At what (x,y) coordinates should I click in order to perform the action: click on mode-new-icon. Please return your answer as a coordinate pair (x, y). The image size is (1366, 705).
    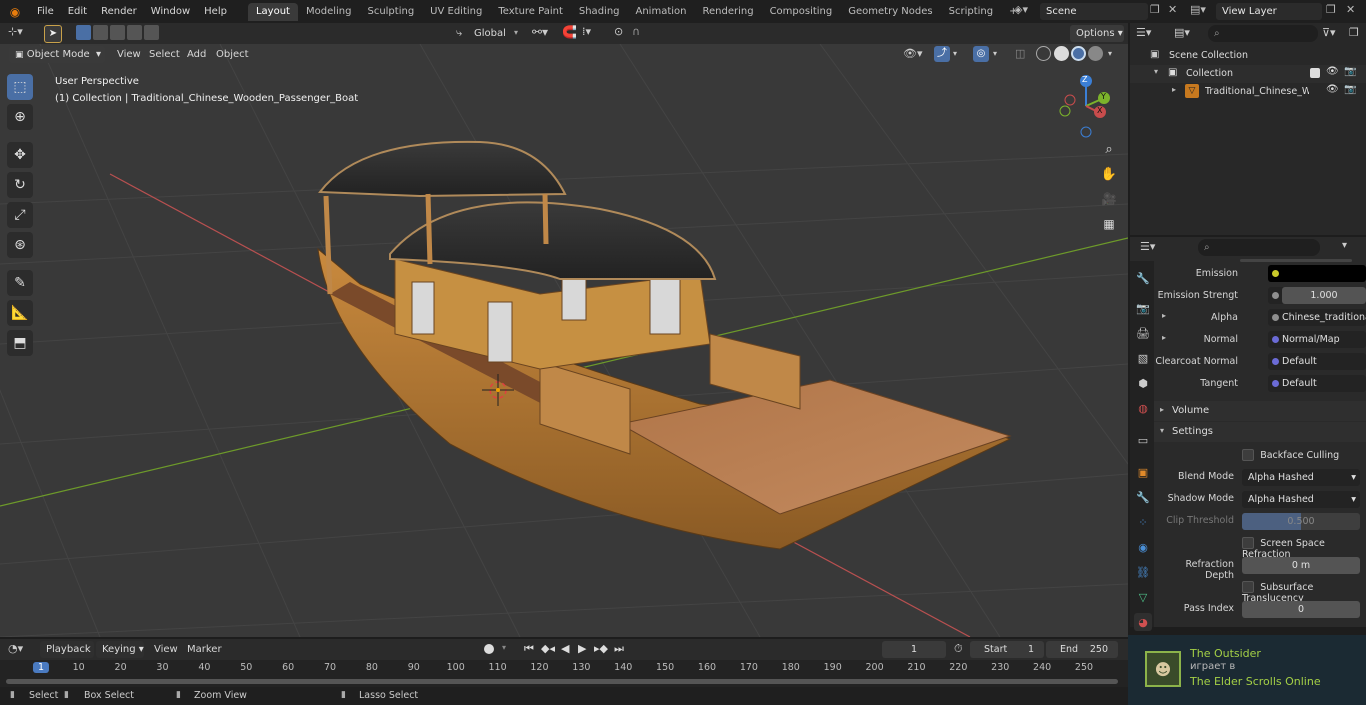
    Looking at the image, I should click on (83, 32).